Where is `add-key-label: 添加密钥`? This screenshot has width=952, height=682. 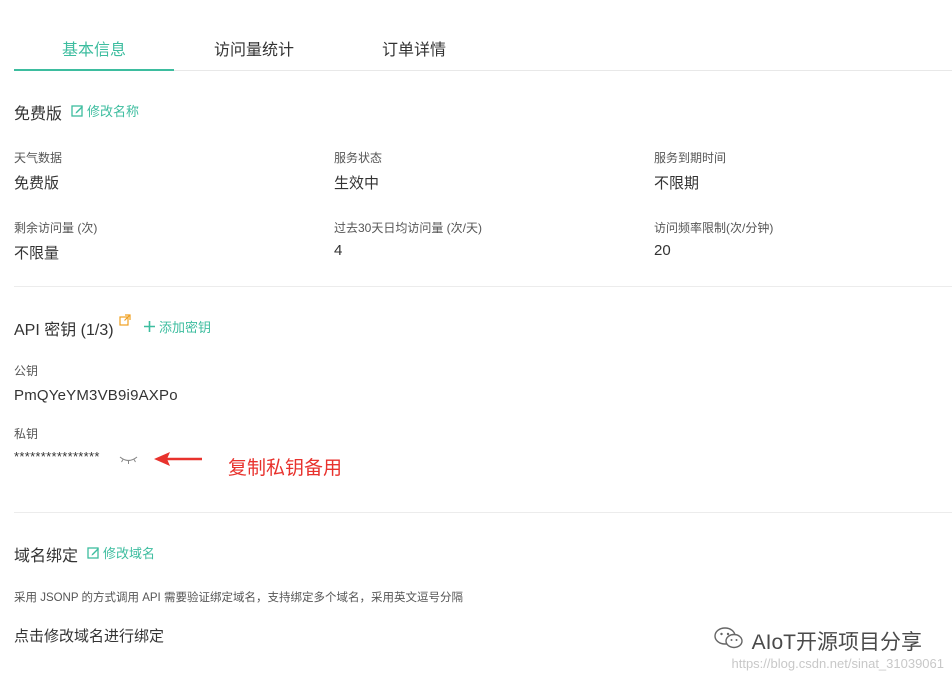
add-key-label: 添加密钥 is located at coordinates (185, 327).